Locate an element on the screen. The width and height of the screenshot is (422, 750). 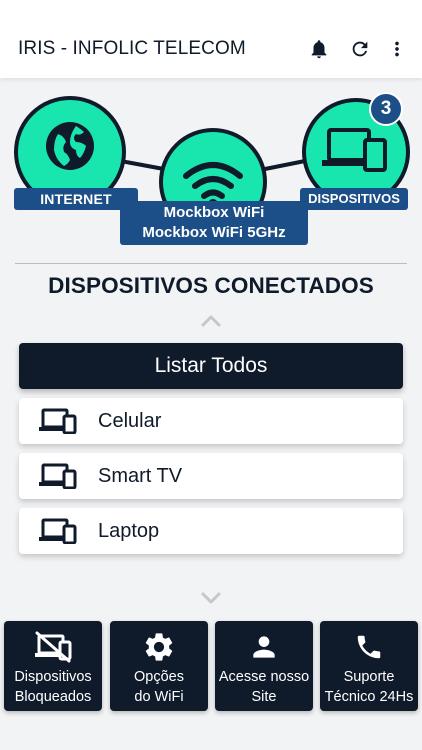
app-bar: IRIS - INFOLIC TELECOM is located at coordinates (211, 39).